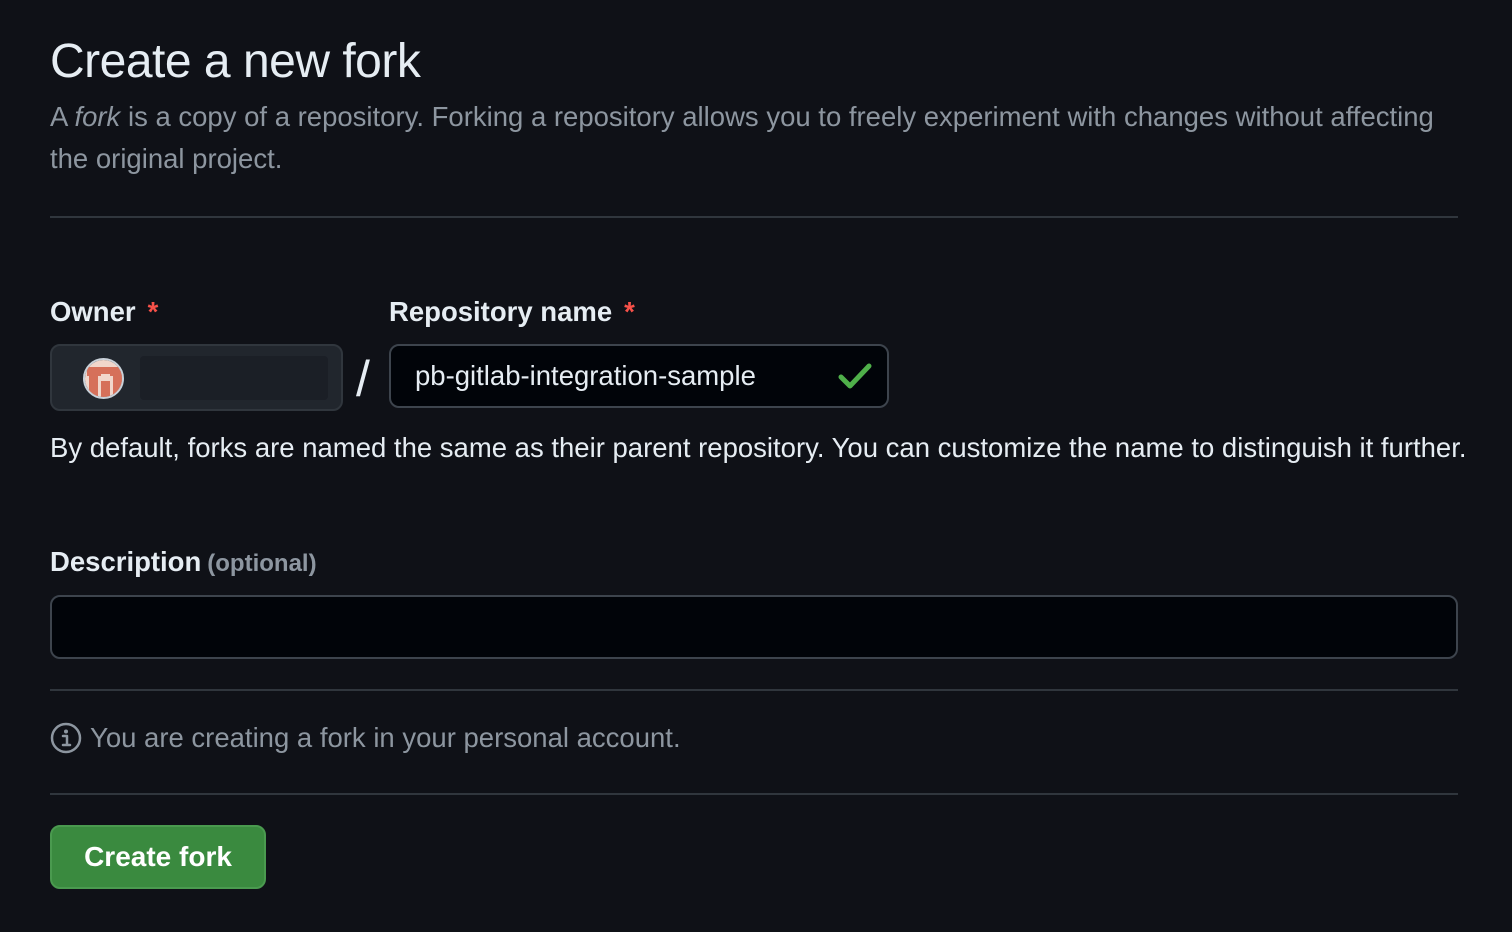  Describe the element at coordinates (855, 376) in the screenshot. I see `check-icon` at that location.